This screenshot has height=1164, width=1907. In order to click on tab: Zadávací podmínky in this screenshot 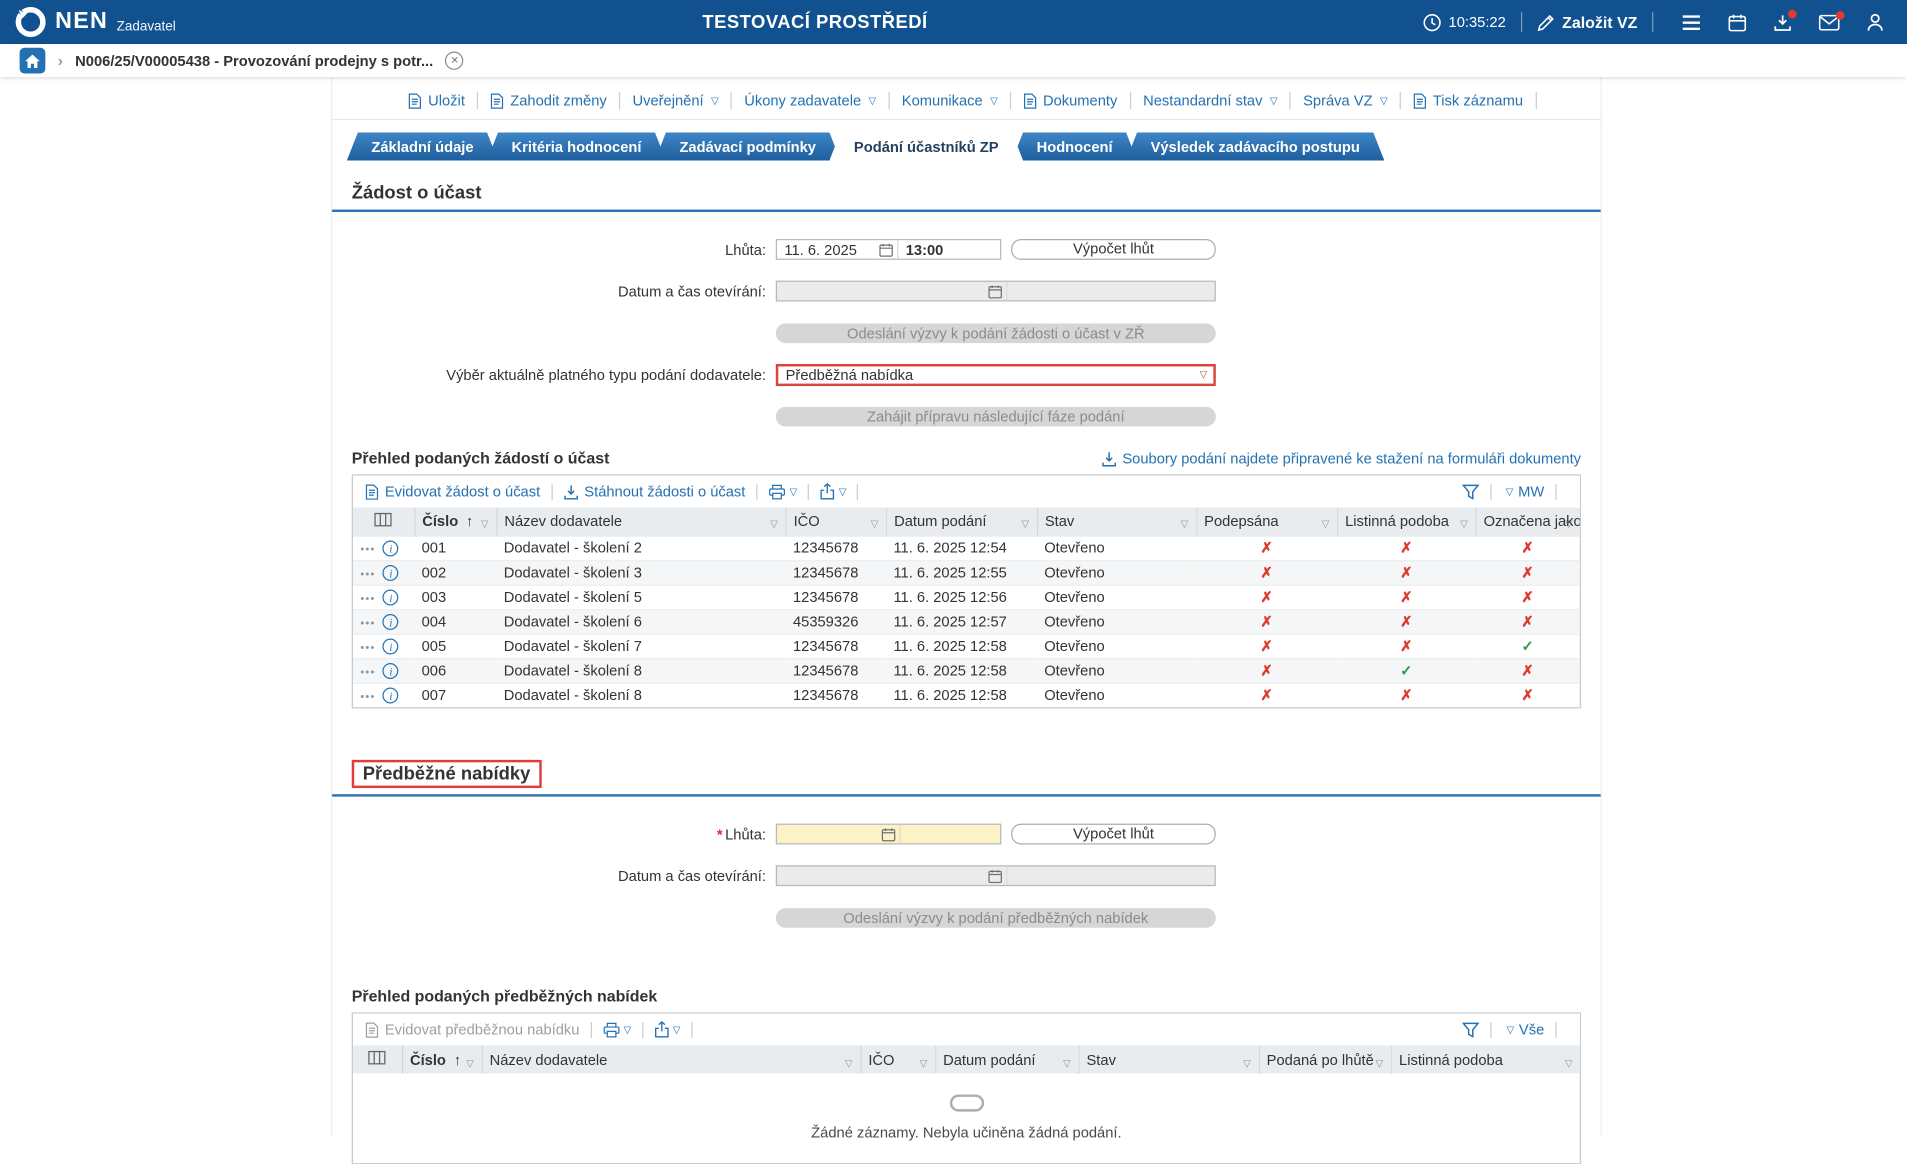, I will do `click(748, 146)`.